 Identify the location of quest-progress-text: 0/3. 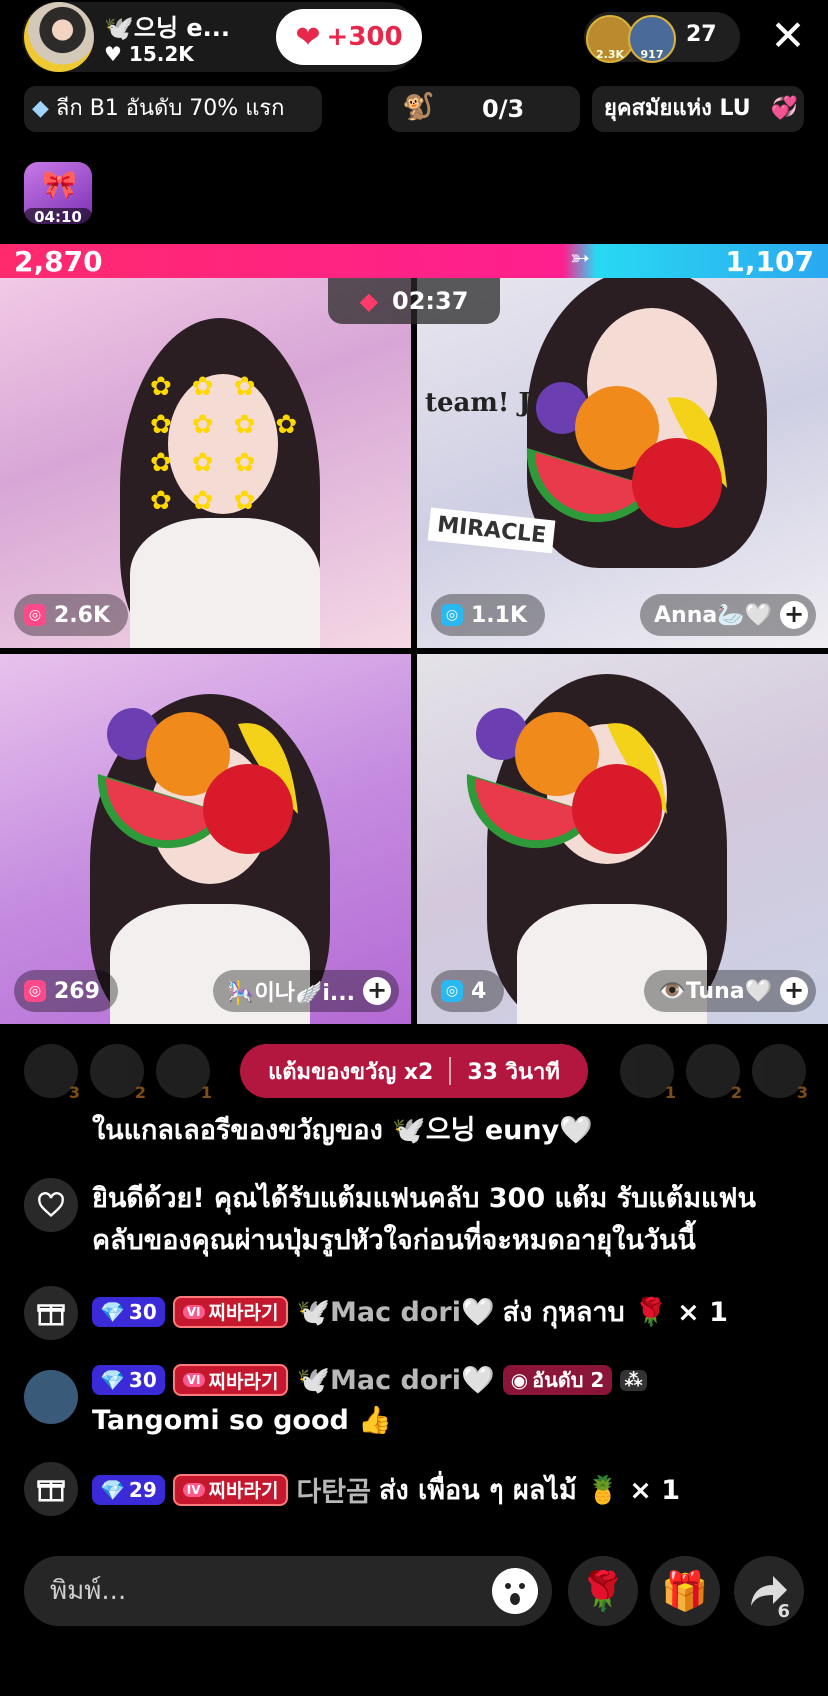
(503, 109).